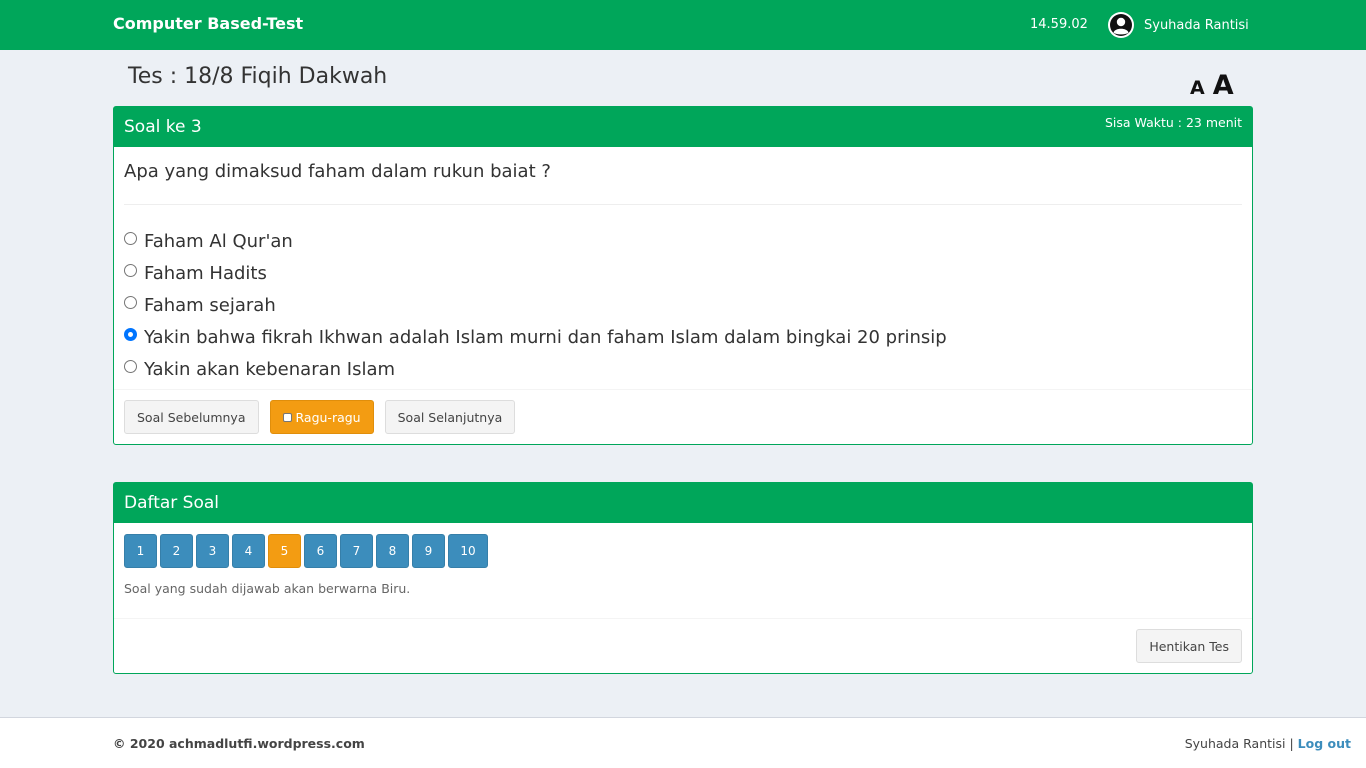 This screenshot has height=768, width=1366. I want to click on footer-user: Syuhada Rantisi | Log out, so click(1268, 743).